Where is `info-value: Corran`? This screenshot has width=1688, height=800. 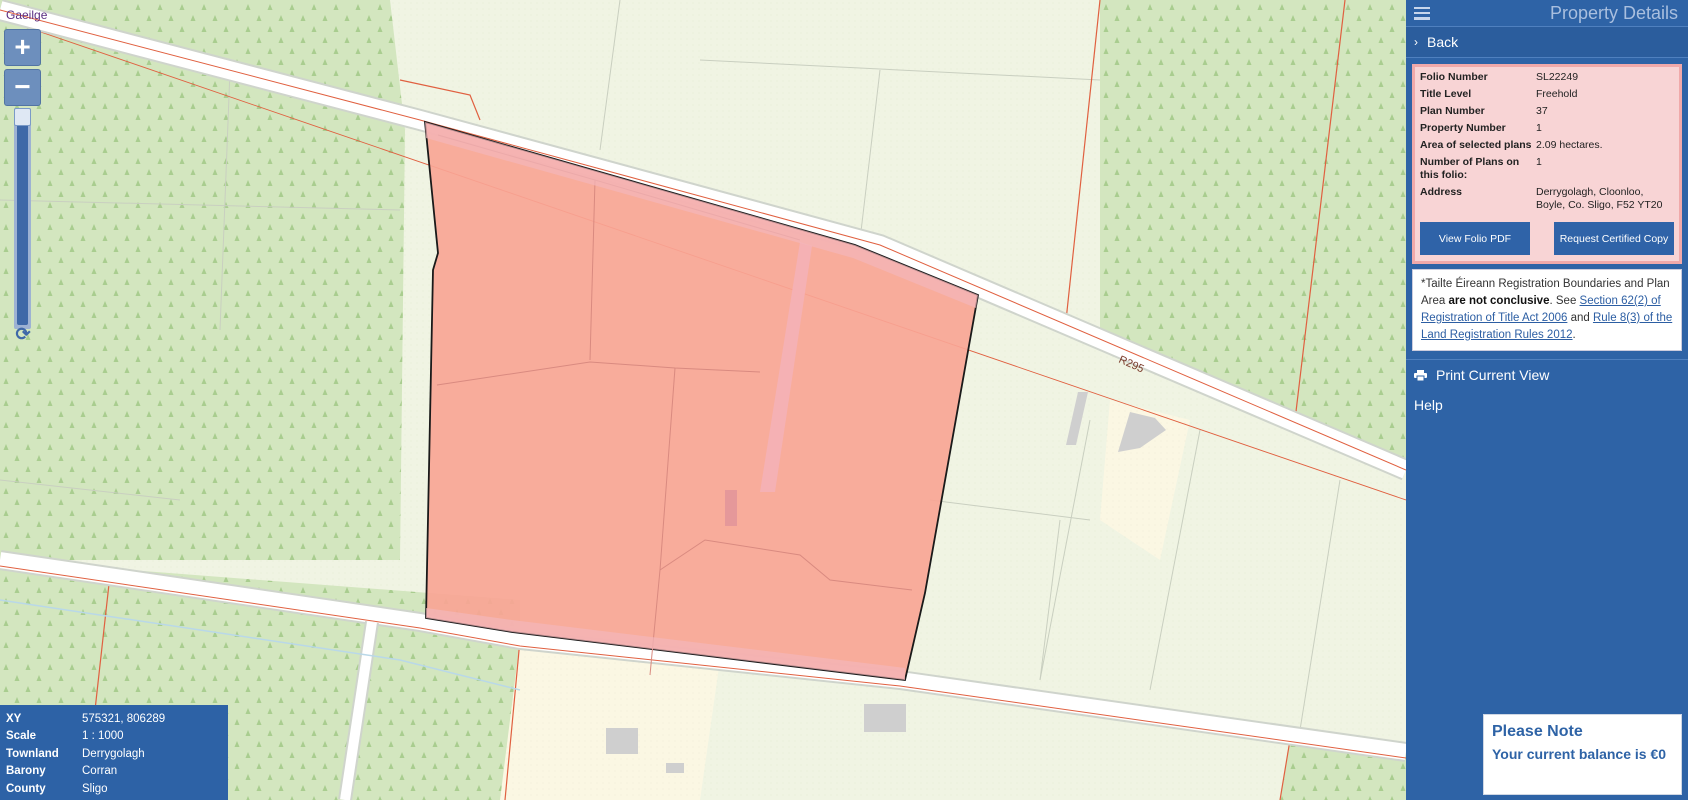
info-value: Corran is located at coordinates (100, 771).